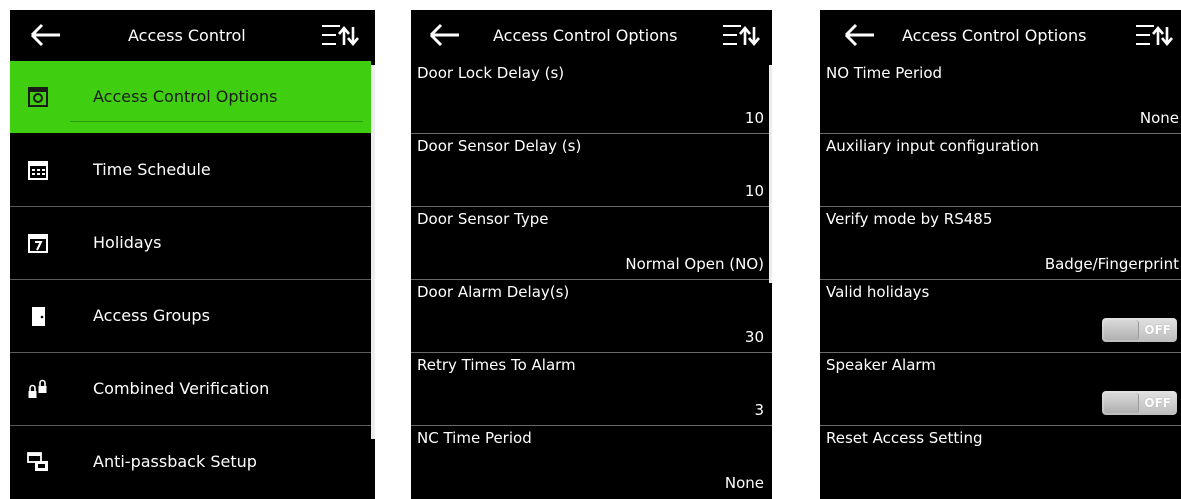 This screenshot has width=1181, height=499. What do you see at coordinates (38, 97) in the screenshot?
I see `options-icon` at bounding box center [38, 97].